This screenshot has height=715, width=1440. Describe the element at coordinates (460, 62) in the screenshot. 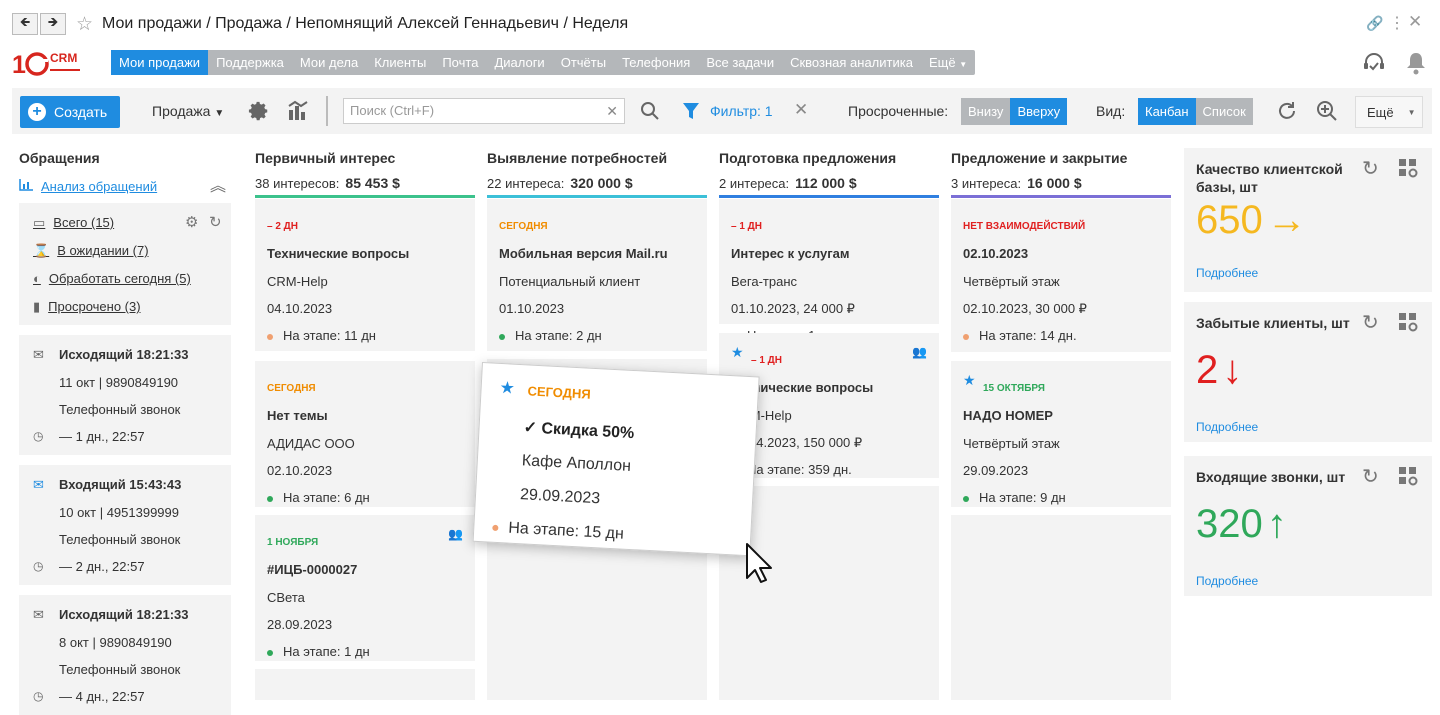

I see `nav-item-4: Почта` at that location.